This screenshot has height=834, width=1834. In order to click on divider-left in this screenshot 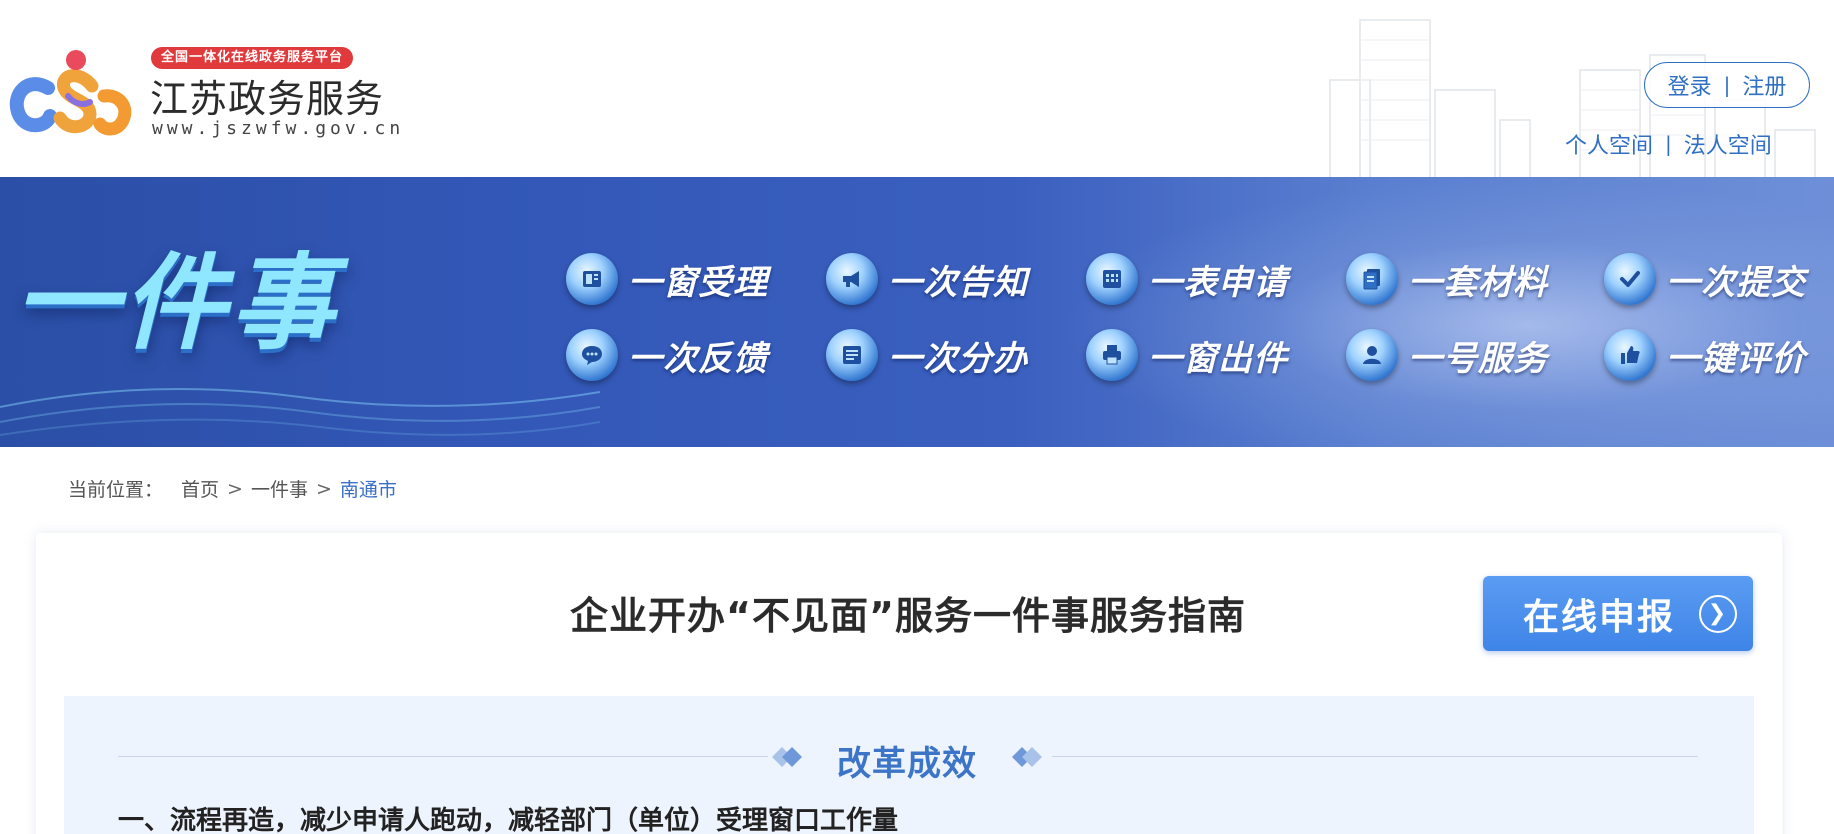, I will do `click(443, 756)`.